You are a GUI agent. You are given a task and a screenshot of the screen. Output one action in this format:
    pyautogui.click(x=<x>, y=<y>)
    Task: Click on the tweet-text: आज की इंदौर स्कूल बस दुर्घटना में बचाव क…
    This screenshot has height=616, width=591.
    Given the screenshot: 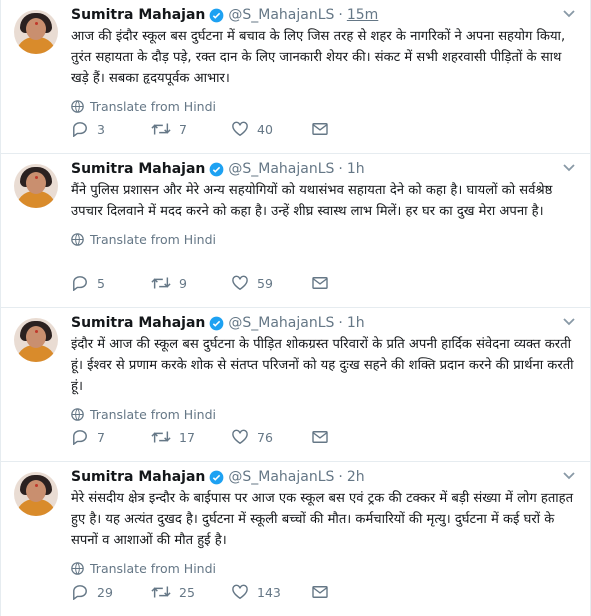 What is the action you would take?
    pyautogui.click(x=318, y=57)
    